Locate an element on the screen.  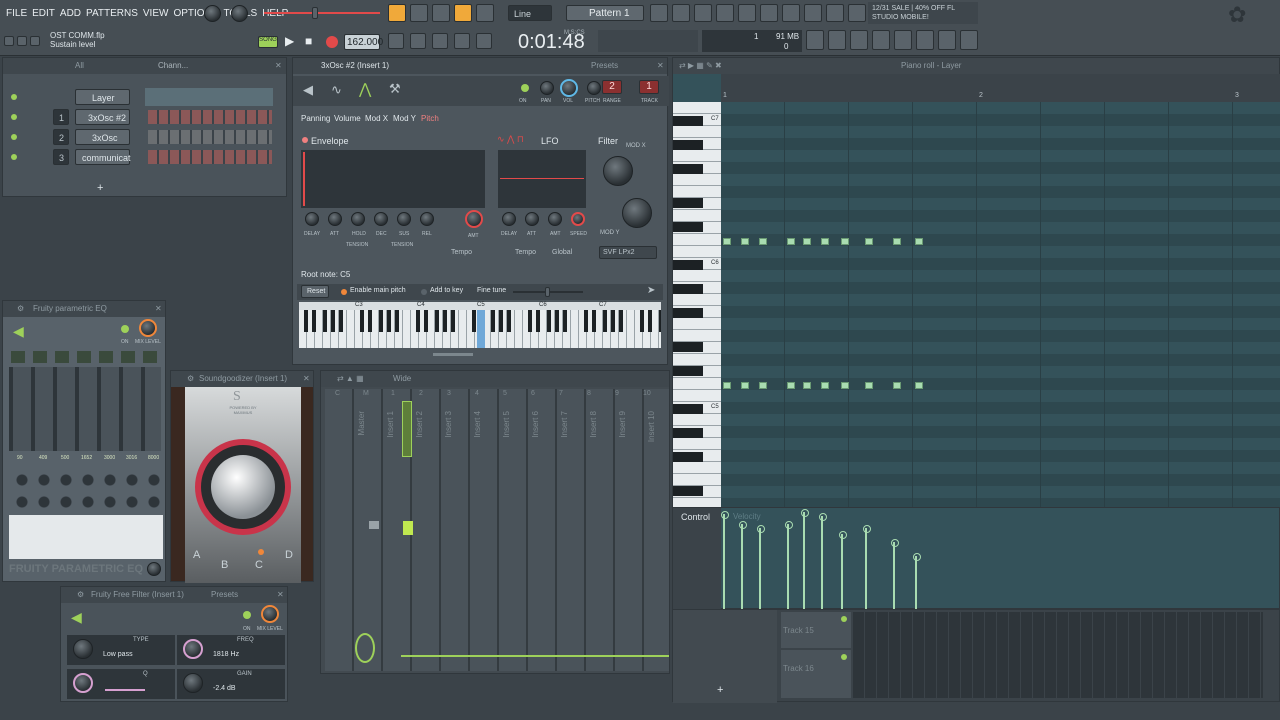
channel-number: 3 is located at coordinates (61, 157).